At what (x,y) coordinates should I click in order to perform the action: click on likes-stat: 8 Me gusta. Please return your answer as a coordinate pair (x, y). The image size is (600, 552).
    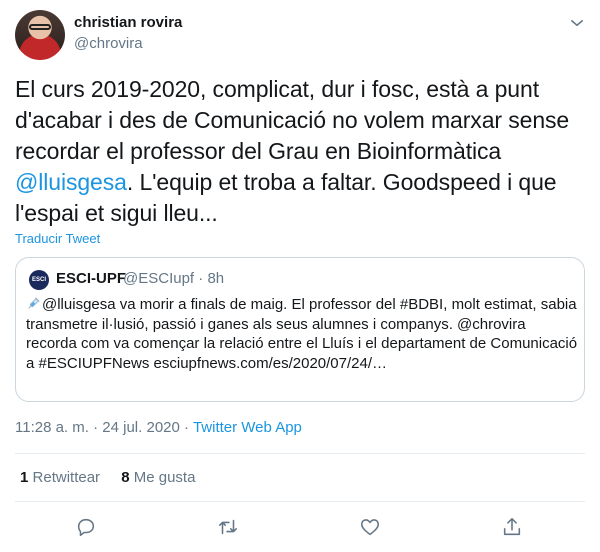
    Looking at the image, I should click on (158, 477).